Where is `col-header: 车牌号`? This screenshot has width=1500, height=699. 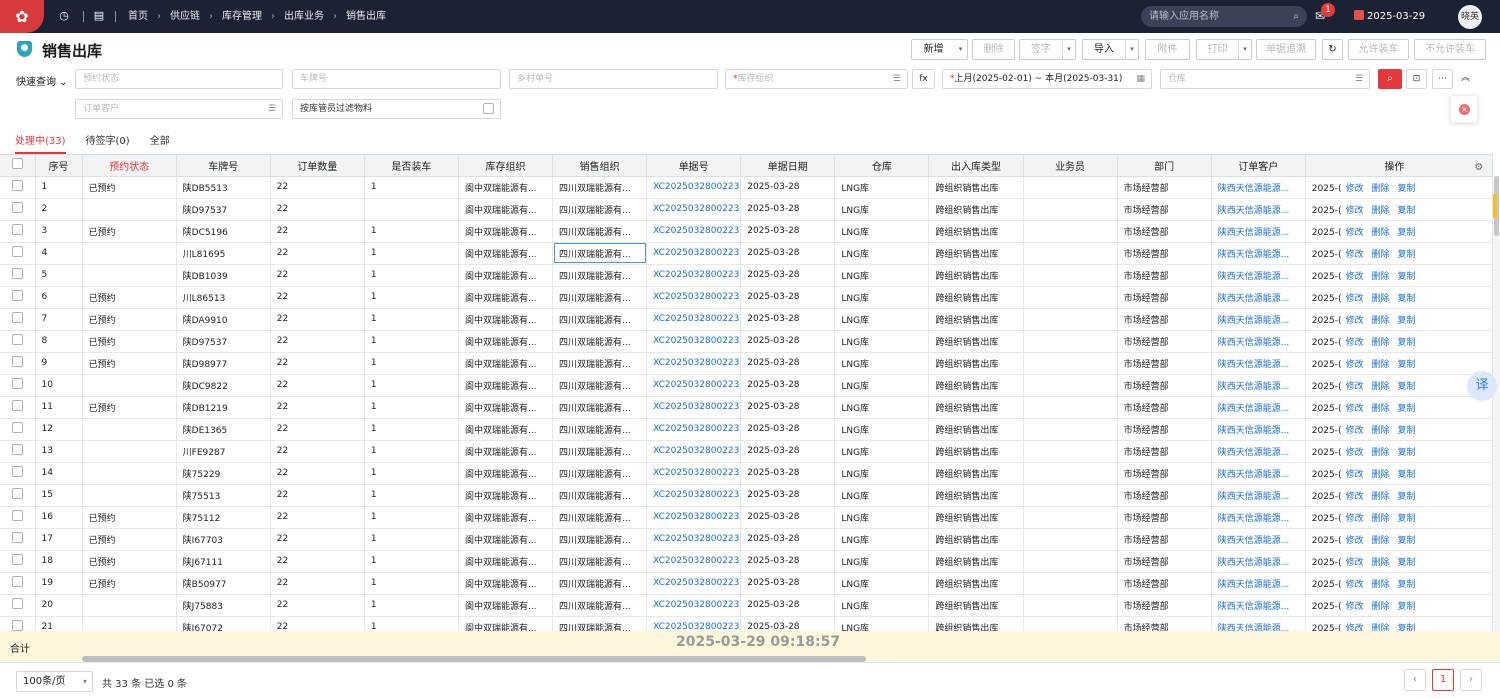 col-header: 车牌号 is located at coordinates (223, 166).